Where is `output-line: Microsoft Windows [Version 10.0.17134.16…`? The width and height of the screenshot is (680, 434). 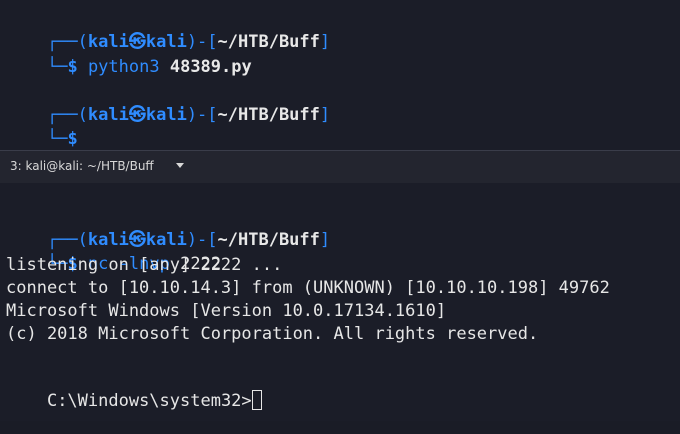 output-line: Microsoft Windows [Version 10.0.17134.16… is located at coordinates (226, 311).